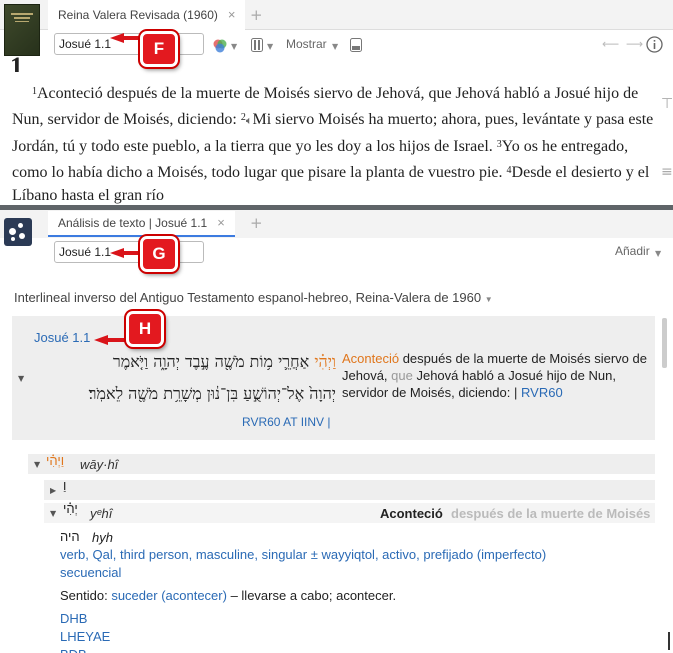 This screenshot has width=673, height=653. Describe the element at coordinates (62, 337) in the screenshot. I see `passage-reference-link: Josué 1.1` at that location.